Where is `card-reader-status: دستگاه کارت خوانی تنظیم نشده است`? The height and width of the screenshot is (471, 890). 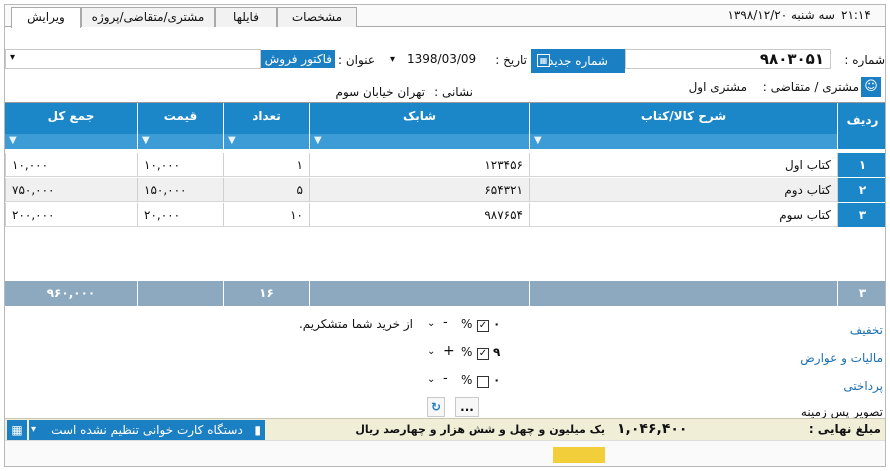 card-reader-status: دستگاه کارت خوانی تنظیم نشده است is located at coordinates (147, 430).